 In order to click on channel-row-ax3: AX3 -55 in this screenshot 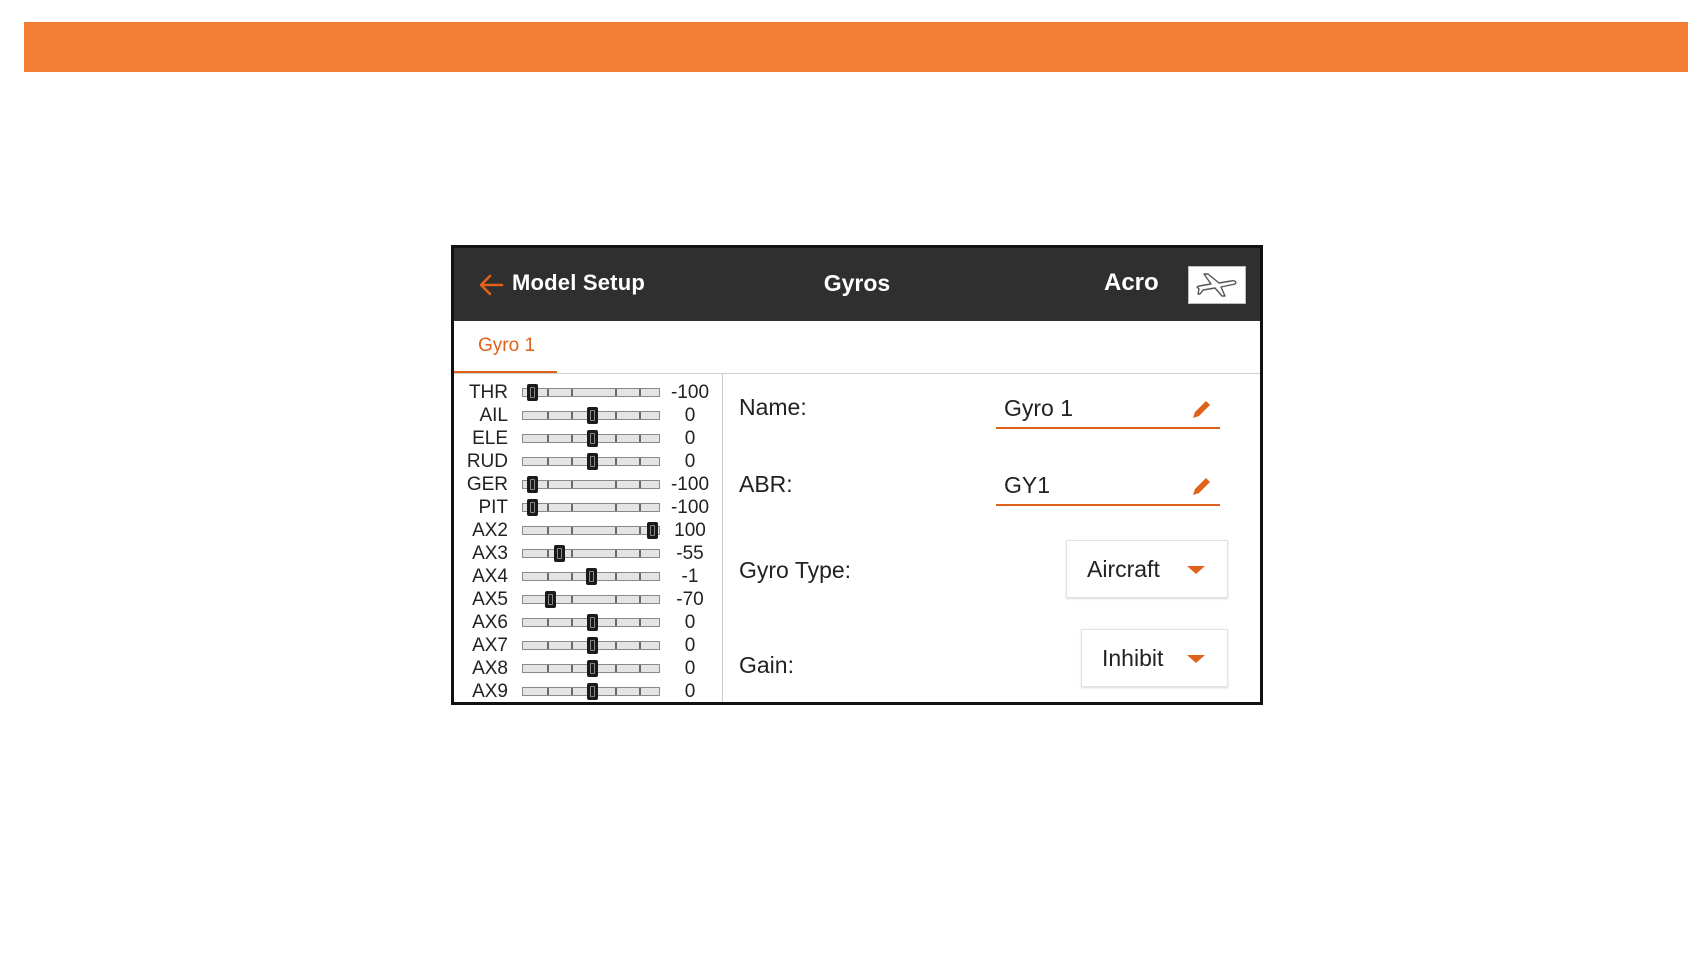, I will do `click(588, 554)`.